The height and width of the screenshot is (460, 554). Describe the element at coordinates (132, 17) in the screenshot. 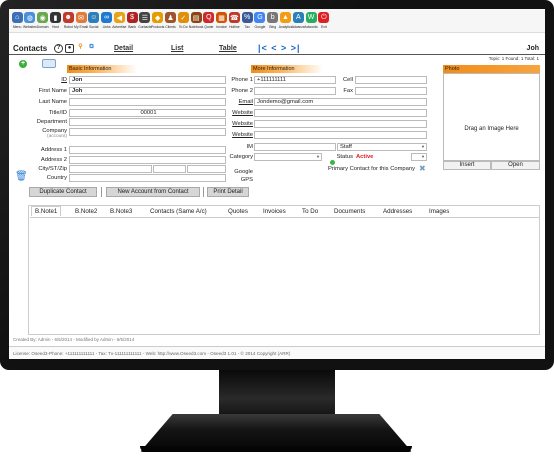

I see `bank-icon: $` at that location.